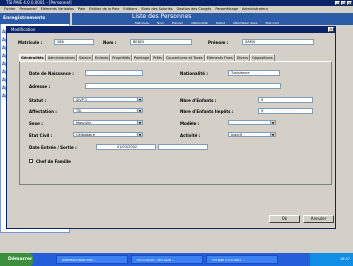 The width and height of the screenshot is (353, 266). I want to click on affectation-value: TSI, so click(79, 111).